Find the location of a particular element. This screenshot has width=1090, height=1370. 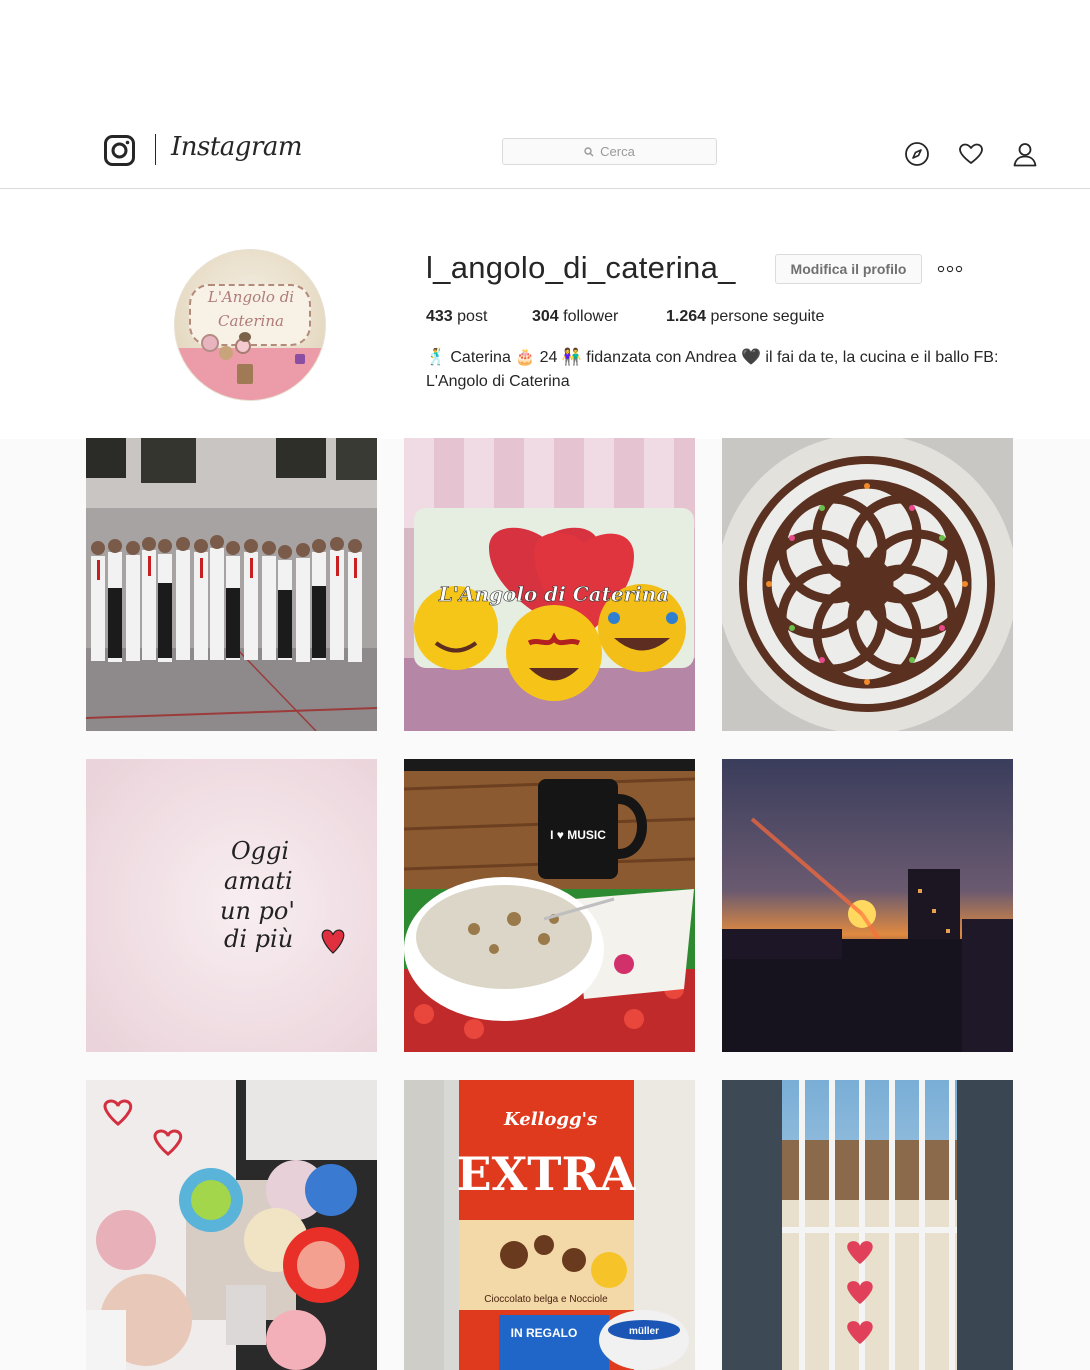

cushion-overlay-text: L'Angolo di Caterina is located at coordinates (554, 594).